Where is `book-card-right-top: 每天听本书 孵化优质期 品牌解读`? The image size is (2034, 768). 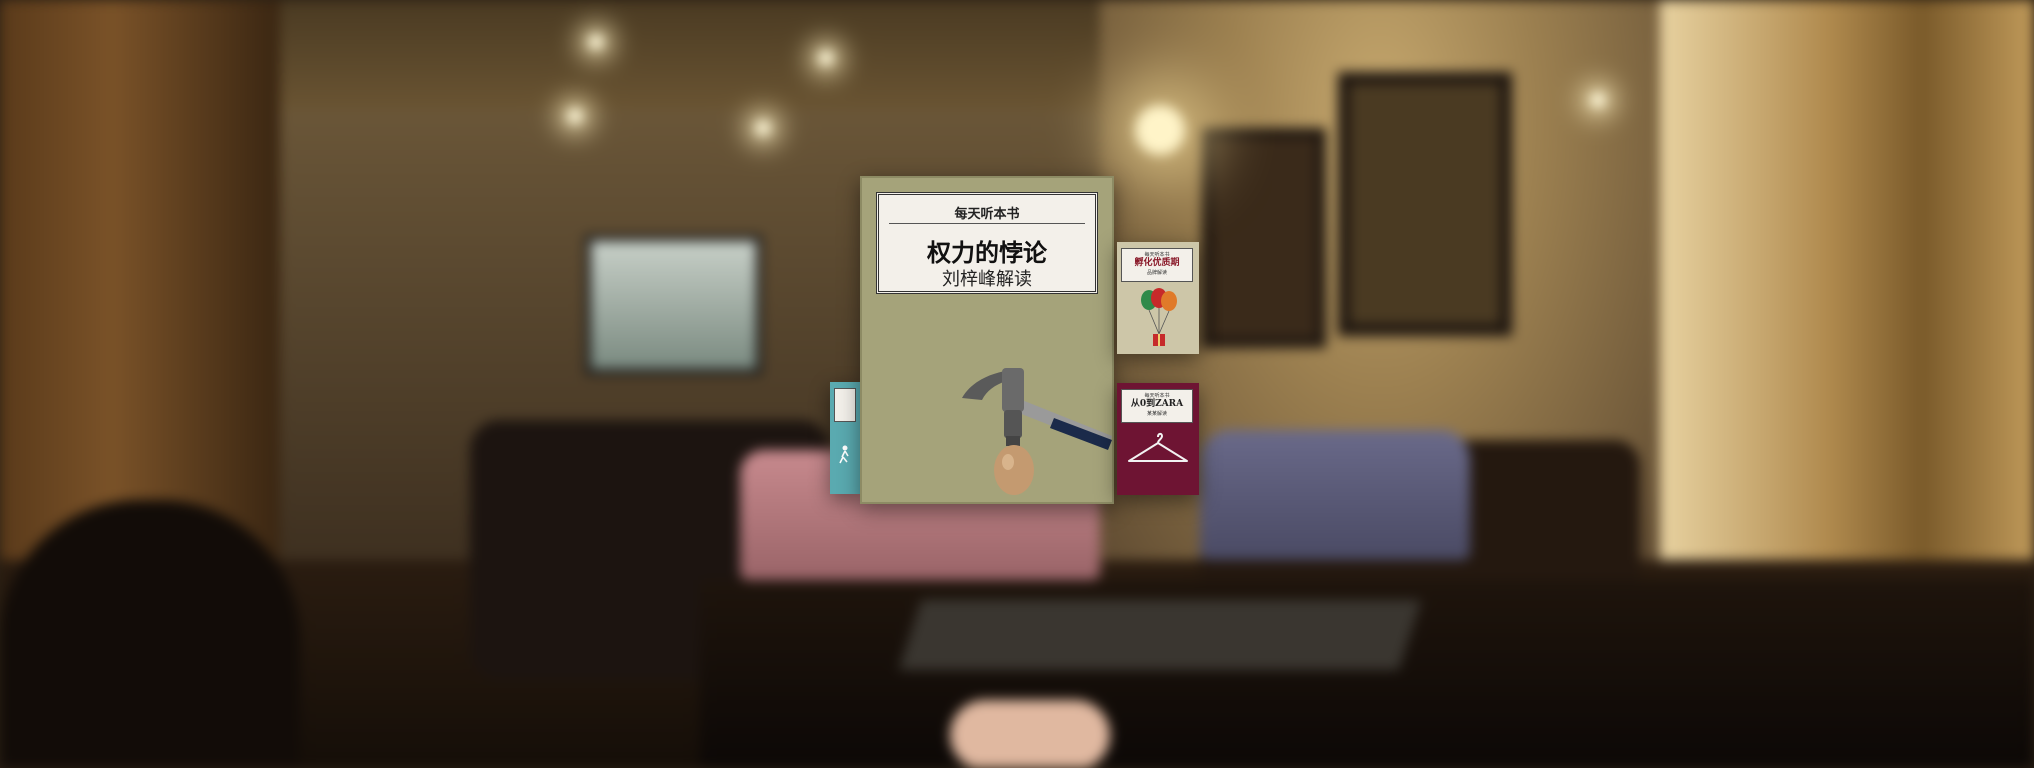 book-card-right-top: 每天听本书 孵化优质期 品牌解读 is located at coordinates (1158, 298).